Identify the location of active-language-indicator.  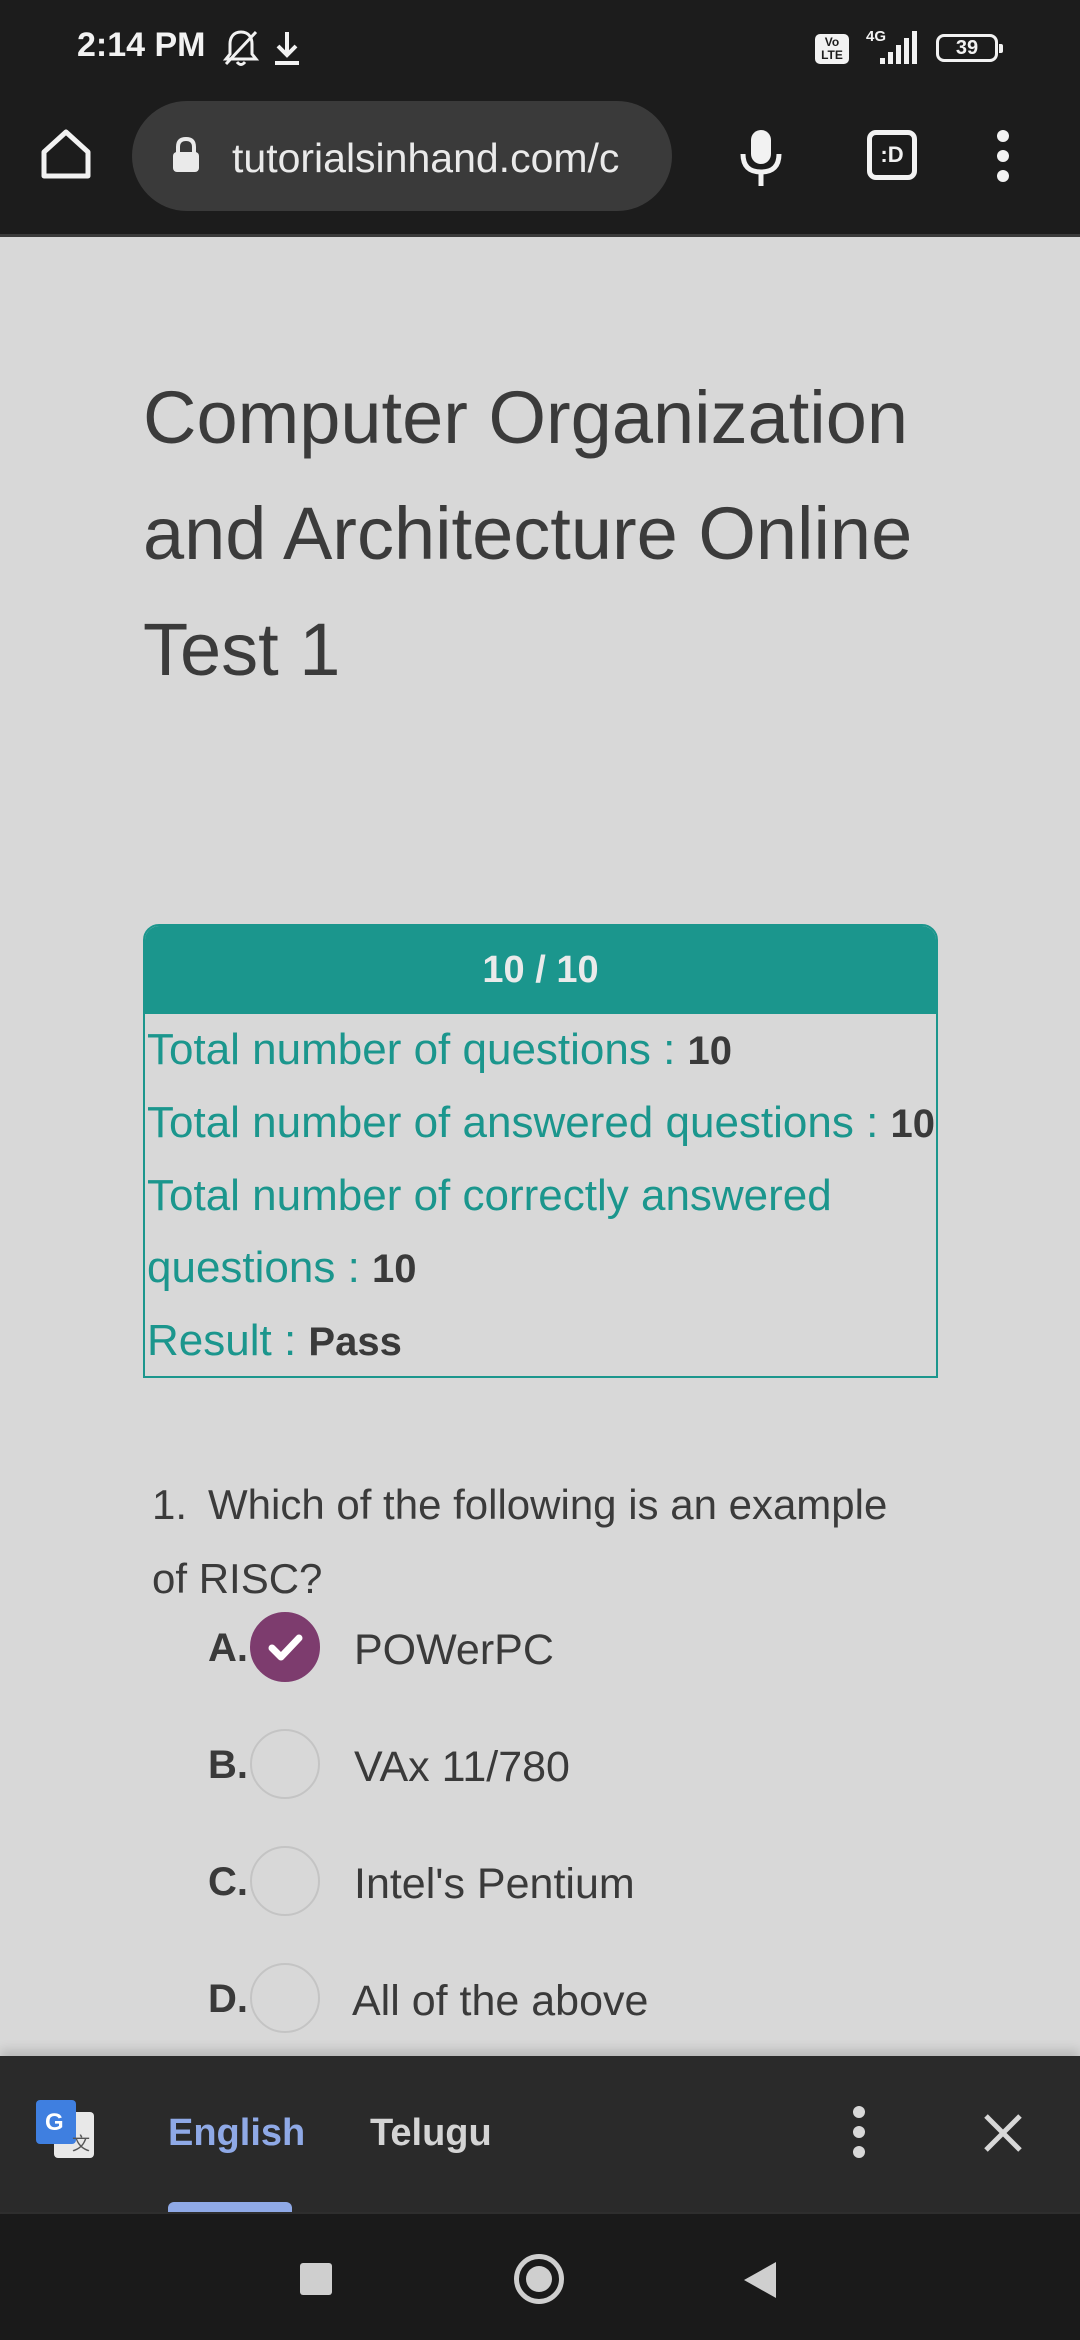
(230, 2207).